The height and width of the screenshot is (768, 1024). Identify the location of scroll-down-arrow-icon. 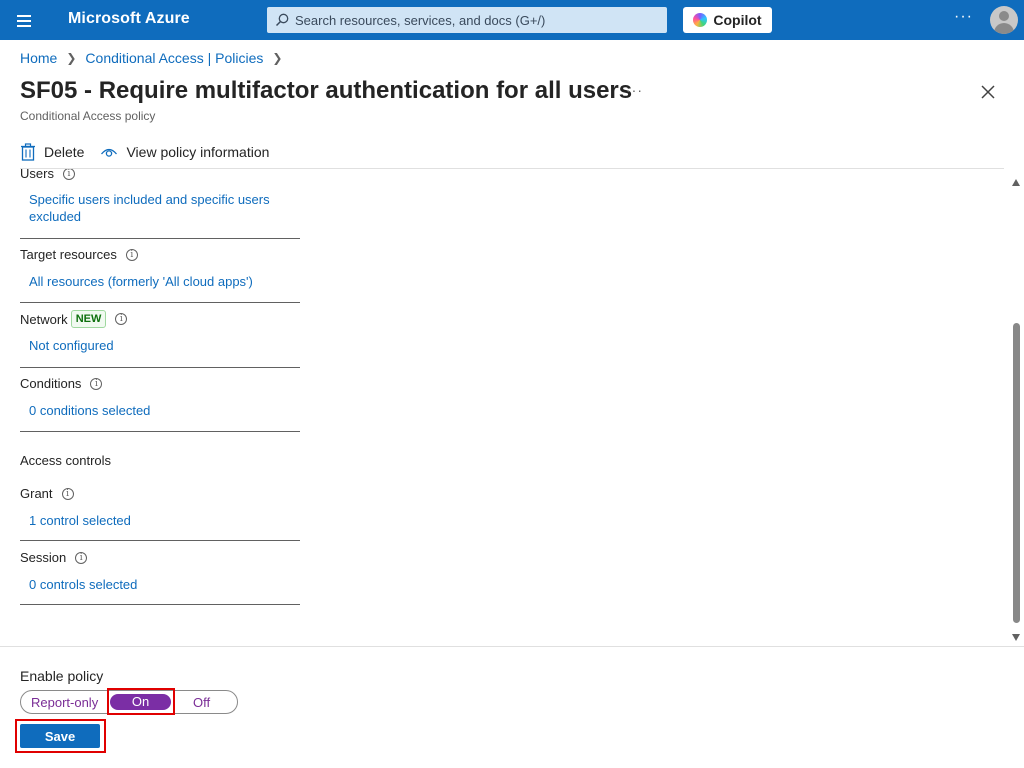
(1016, 635).